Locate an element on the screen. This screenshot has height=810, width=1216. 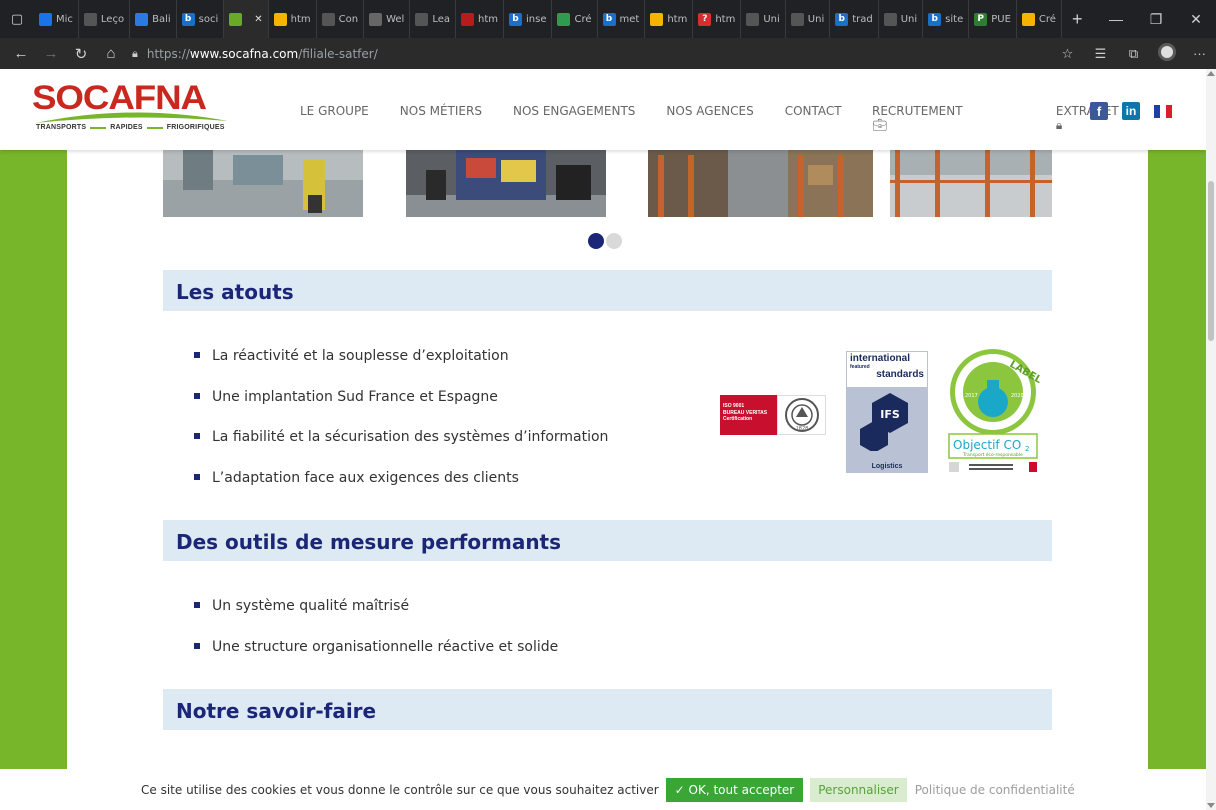
logo-tagline: TRANSPORTS RAPIDES FRIGORIFIQUES is located at coordinates (130, 127).